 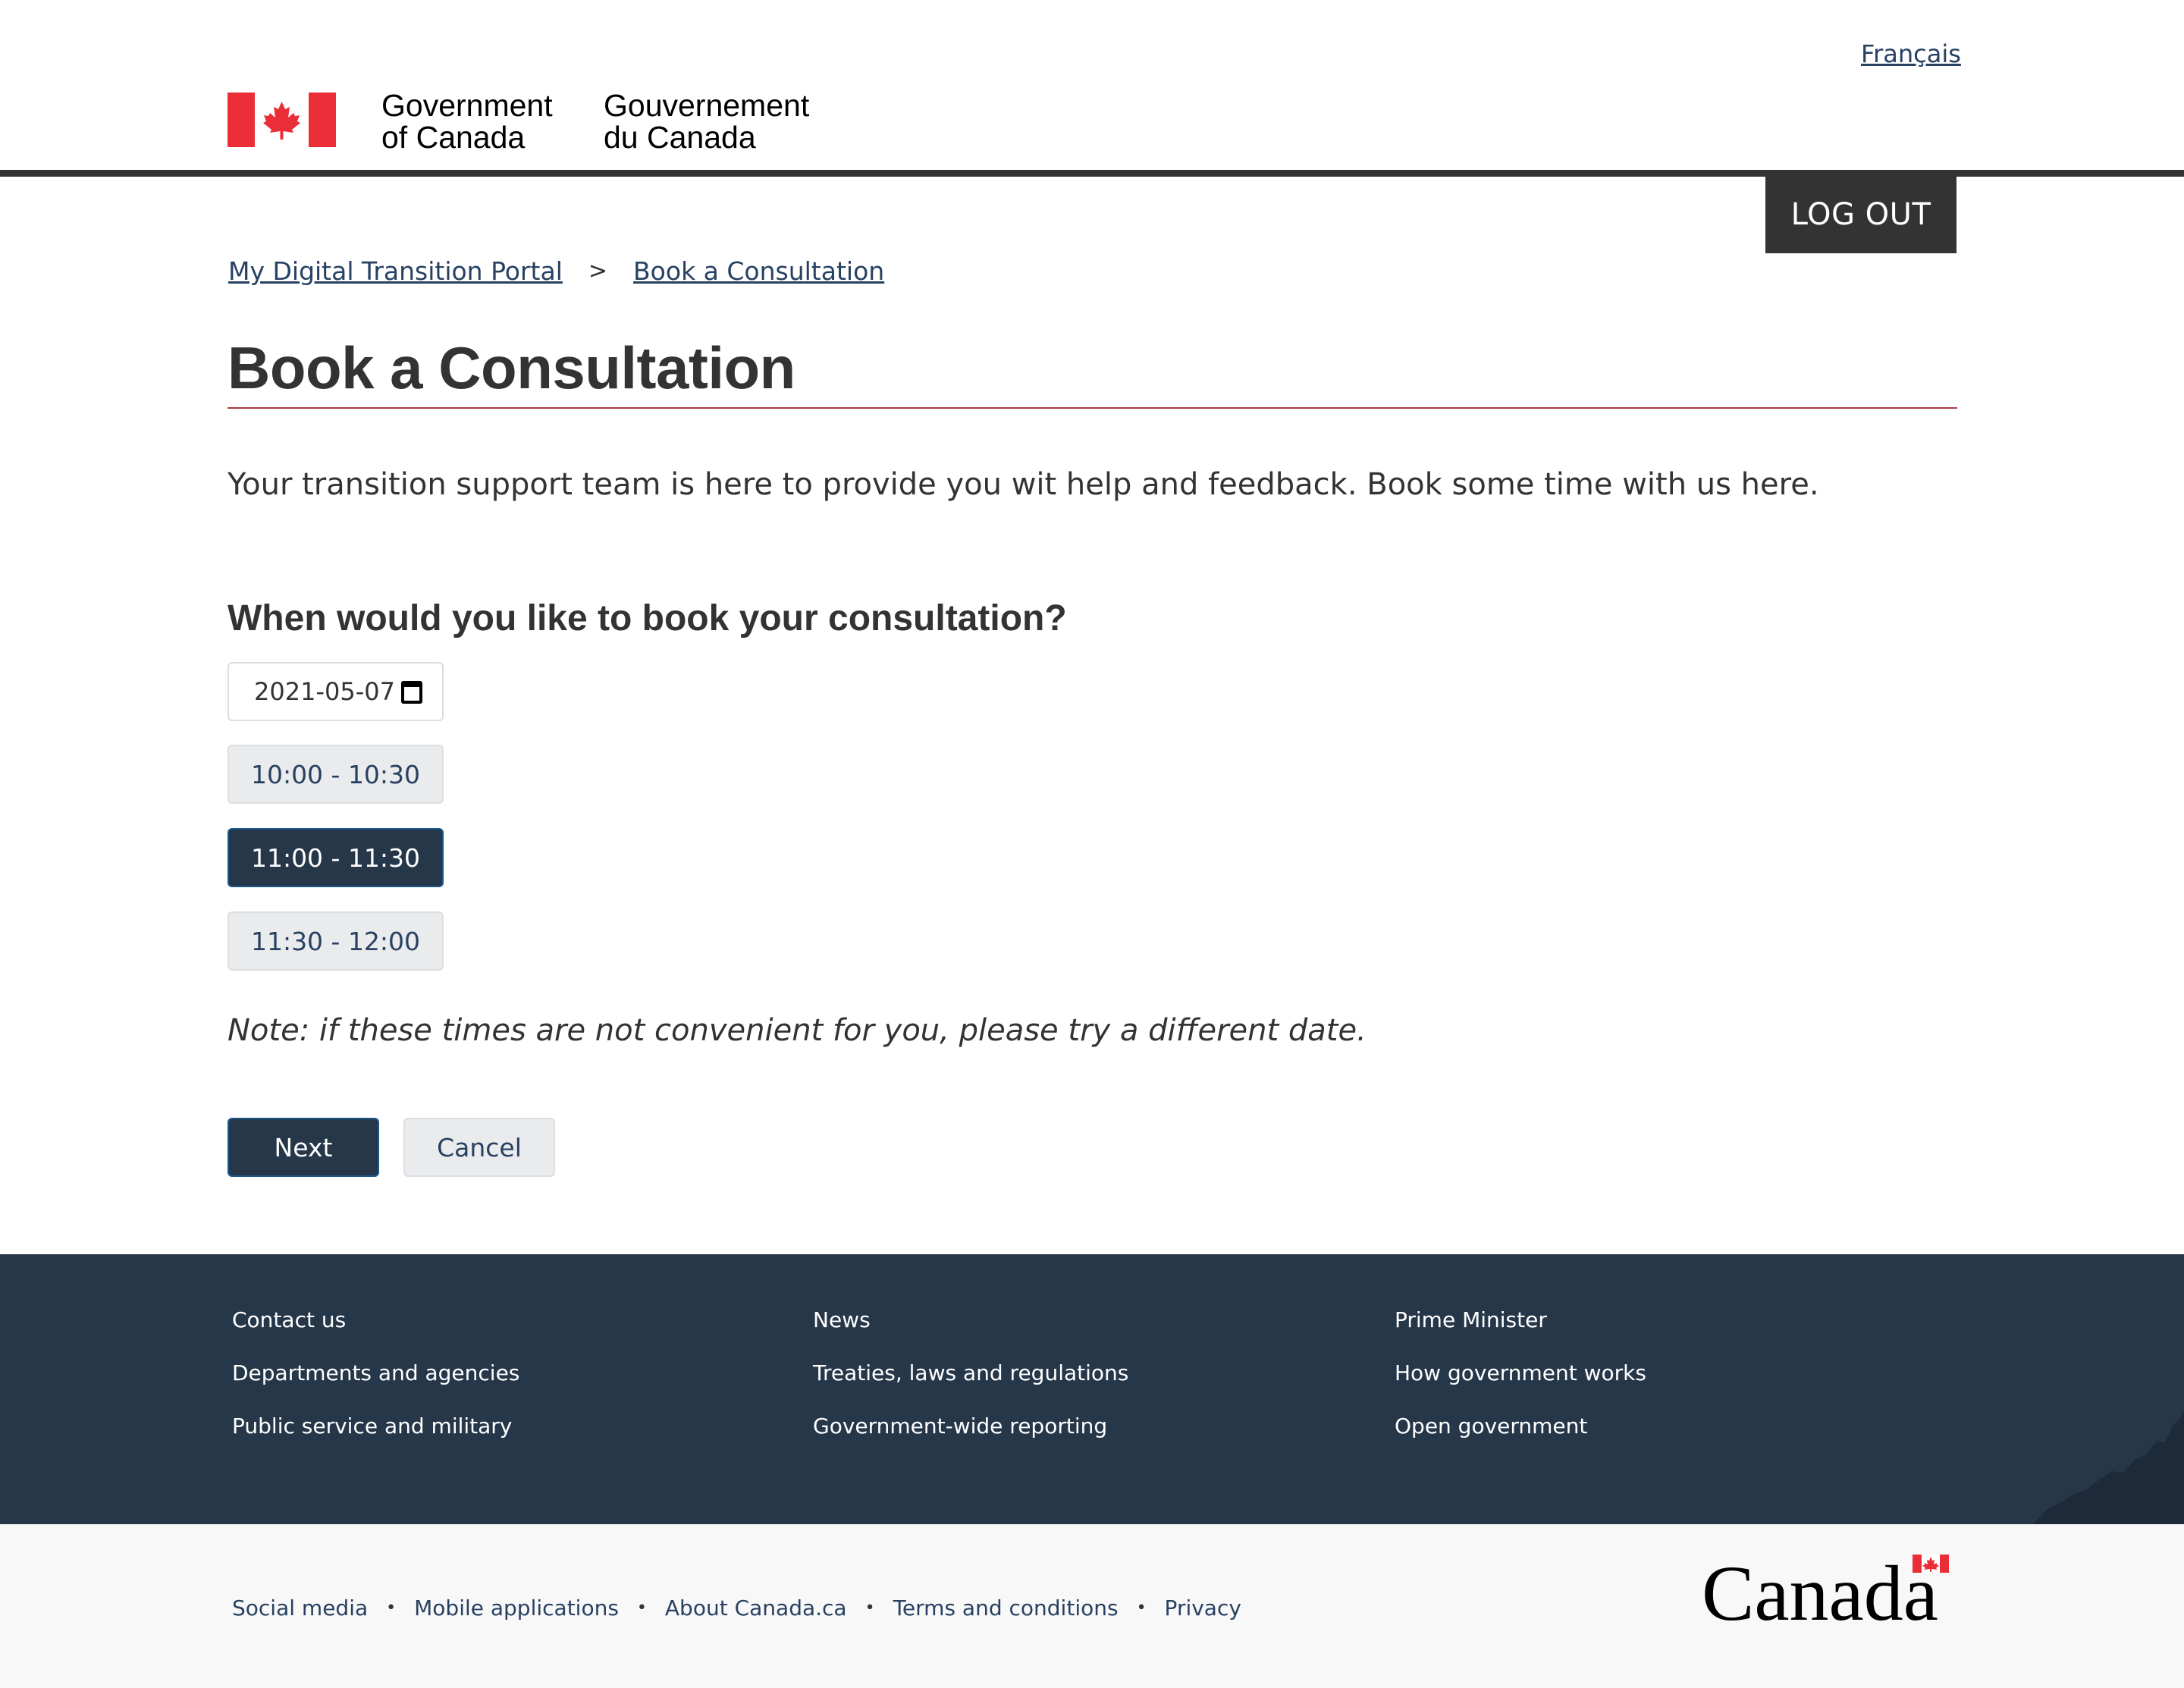 What do you see at coordinates (758, 271) in the screenshot?
I see `breadcrumb-item-book-consultation: Book a Consultation` at bounding box center [758, 271].